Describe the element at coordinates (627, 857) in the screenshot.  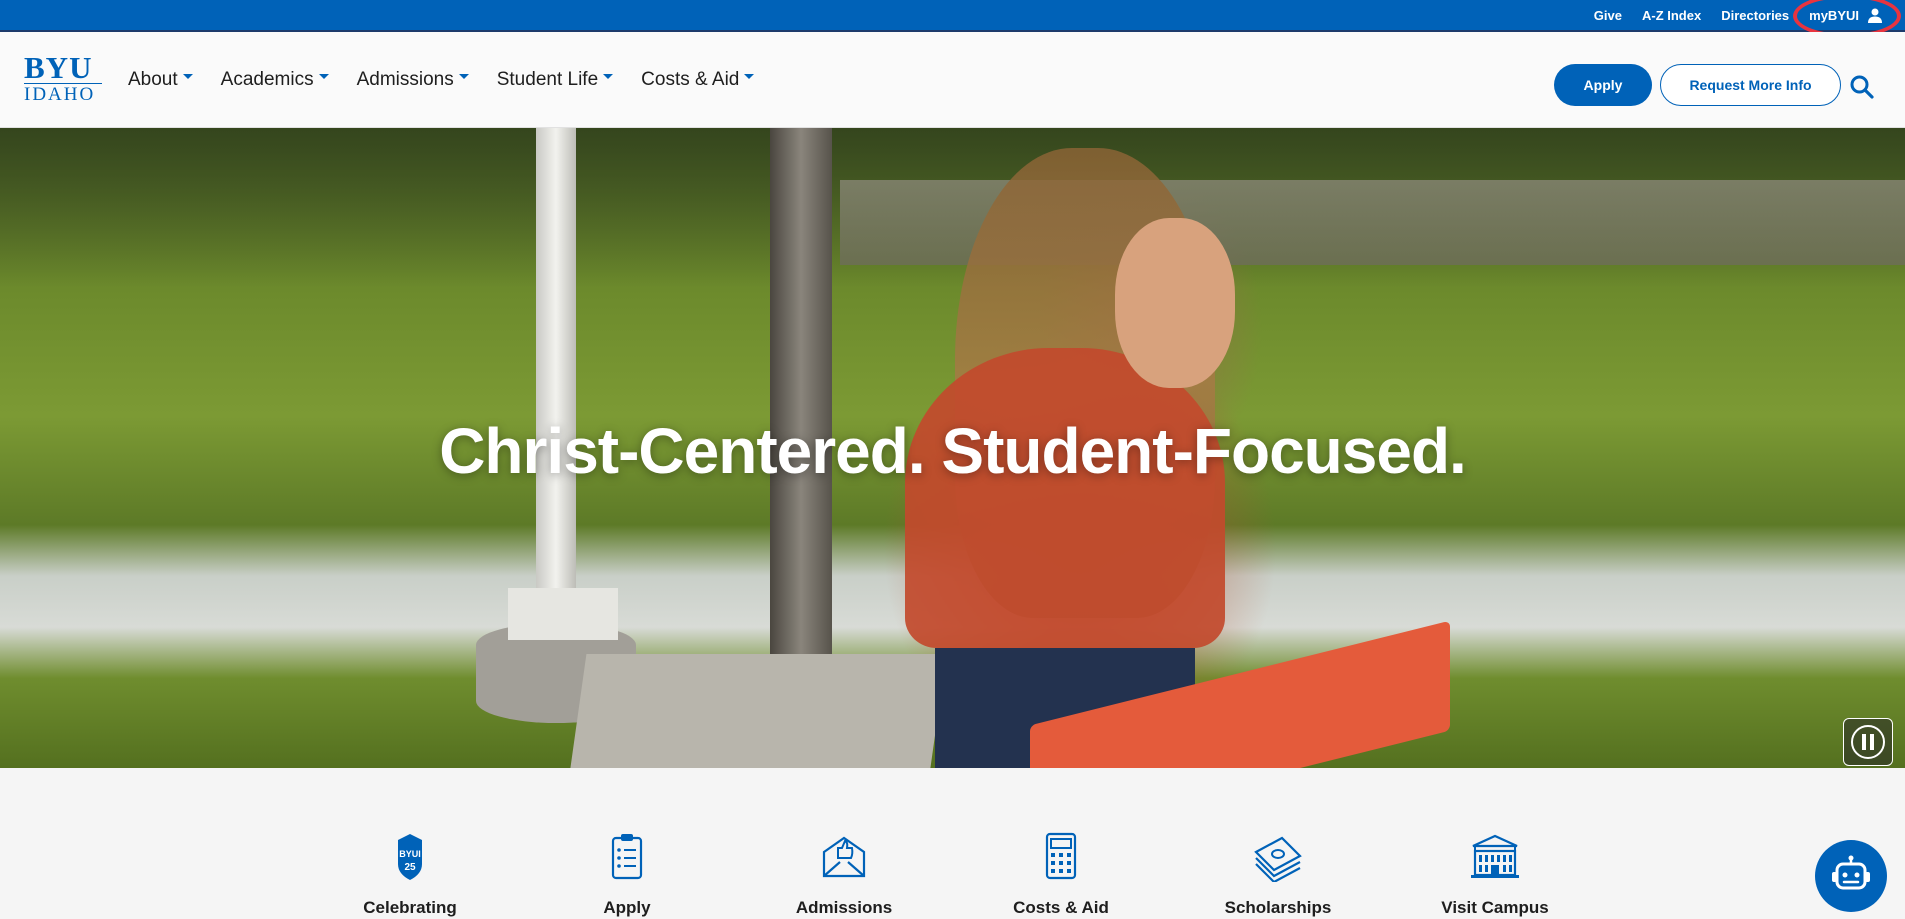
I see `clipboard-icon` at that location.